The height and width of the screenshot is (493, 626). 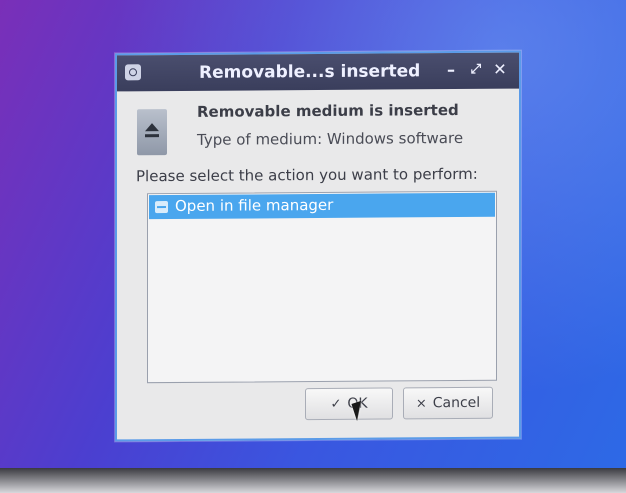 I want to click on window-titlebar: Removable...s inserted – ⤢ ✕, so click(x=318, y=72).